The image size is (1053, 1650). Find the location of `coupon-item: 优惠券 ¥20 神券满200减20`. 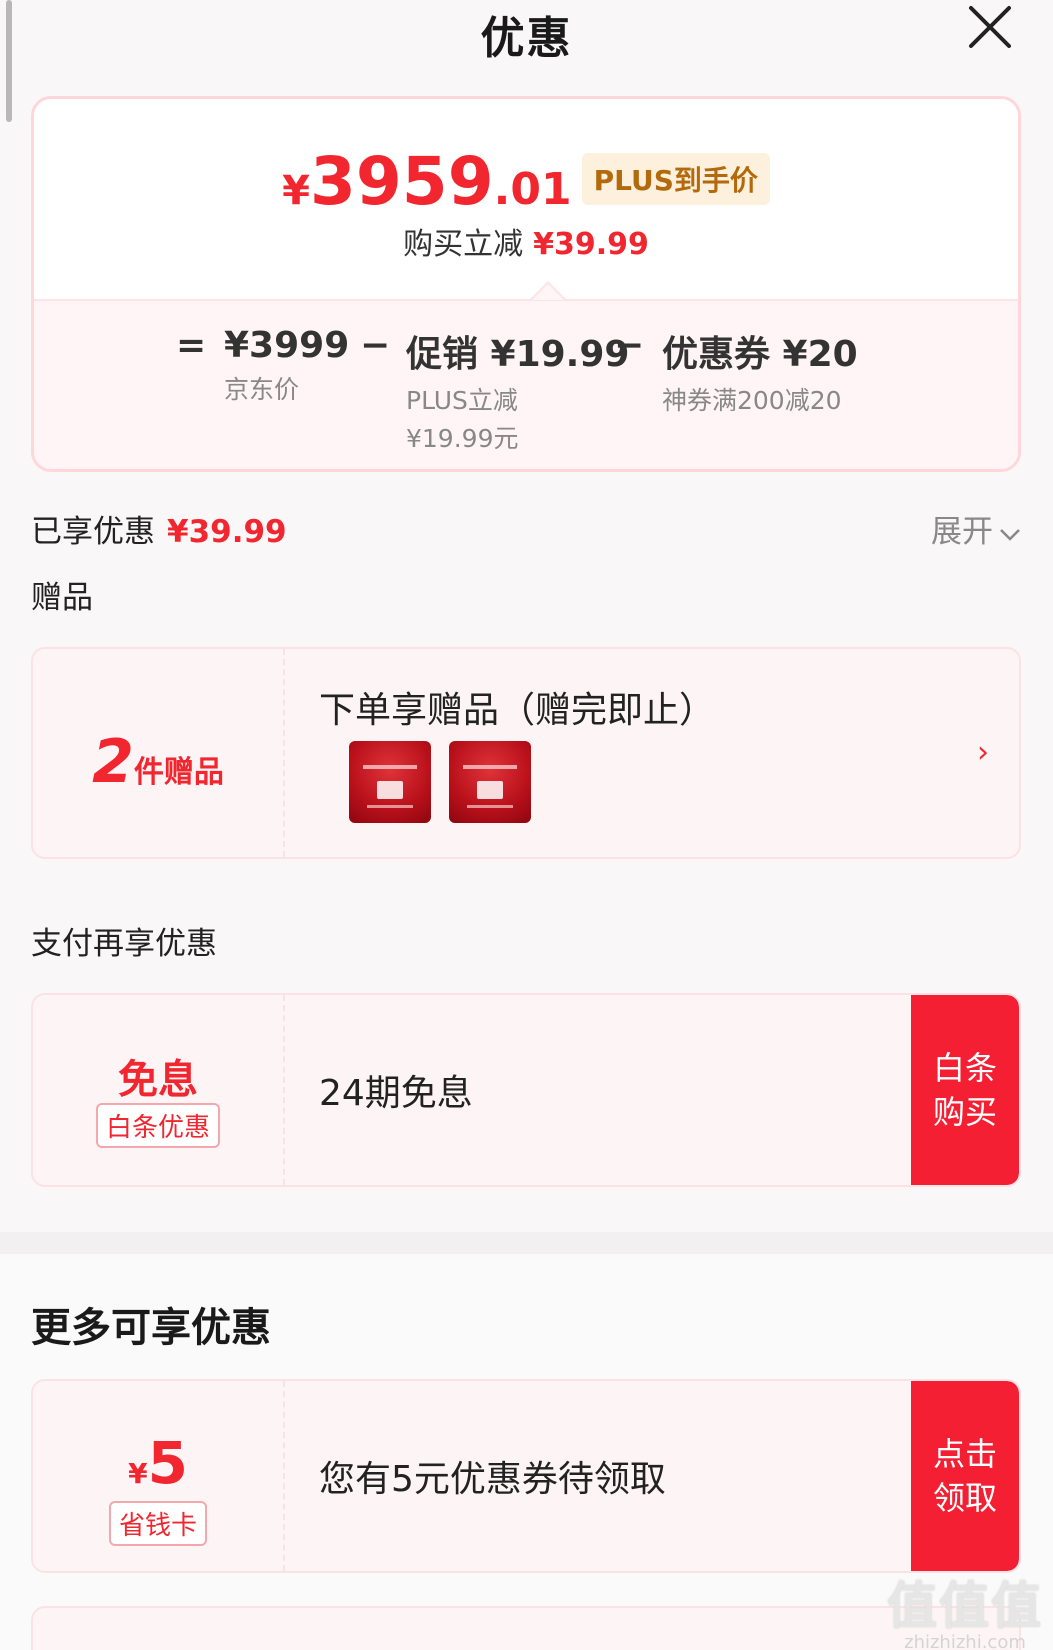

coupon-item: 优惠券 ¥20 神券满200减20 is located at coordinates (760, 371).